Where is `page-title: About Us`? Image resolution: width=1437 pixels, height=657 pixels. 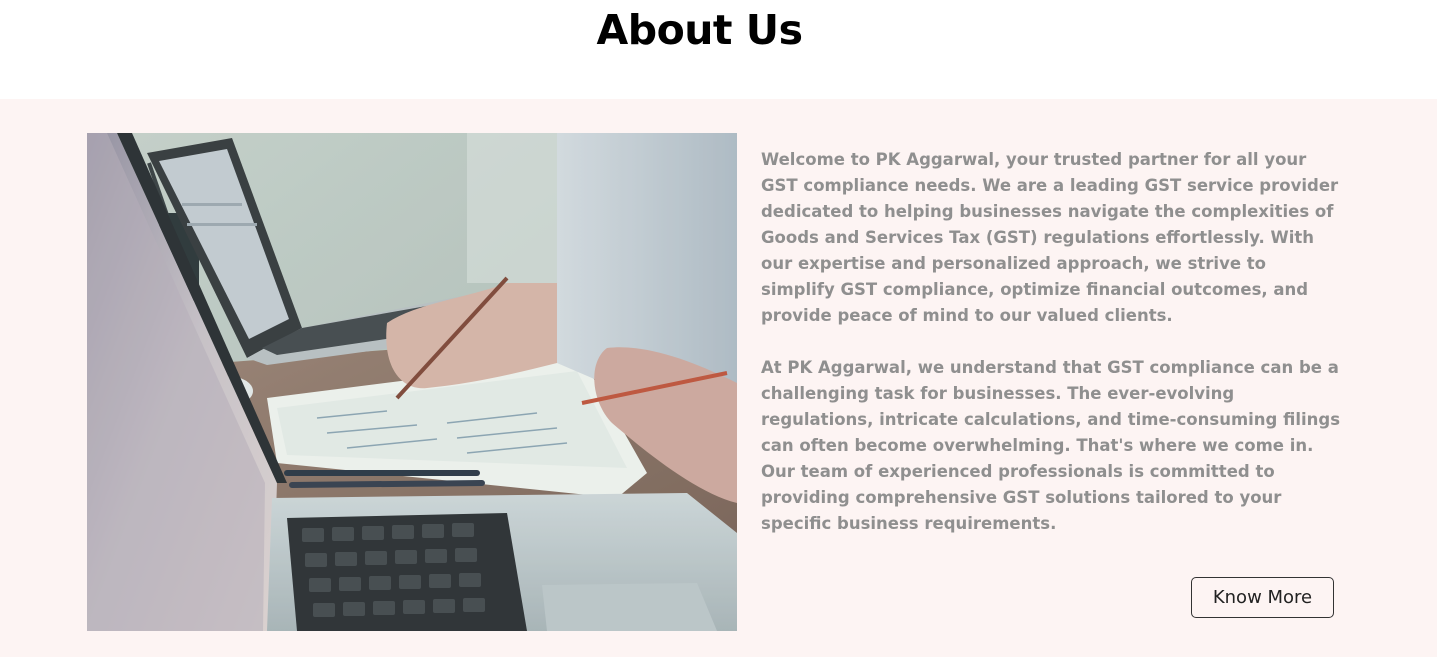
page-title: About Us is located at coordinates (699, 30).